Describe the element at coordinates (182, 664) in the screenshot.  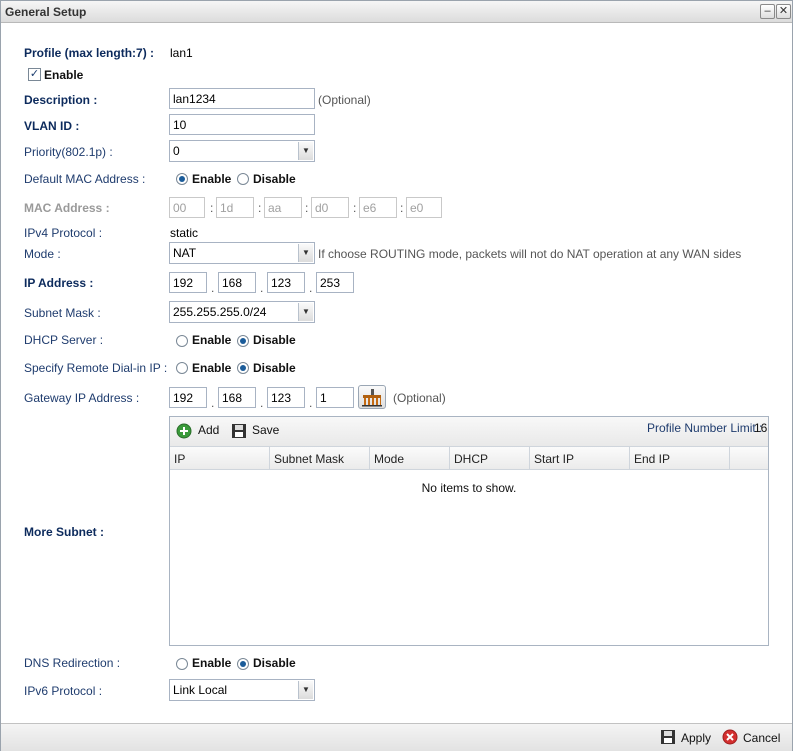
I see `dns-redirection-enable-radio` at that location.